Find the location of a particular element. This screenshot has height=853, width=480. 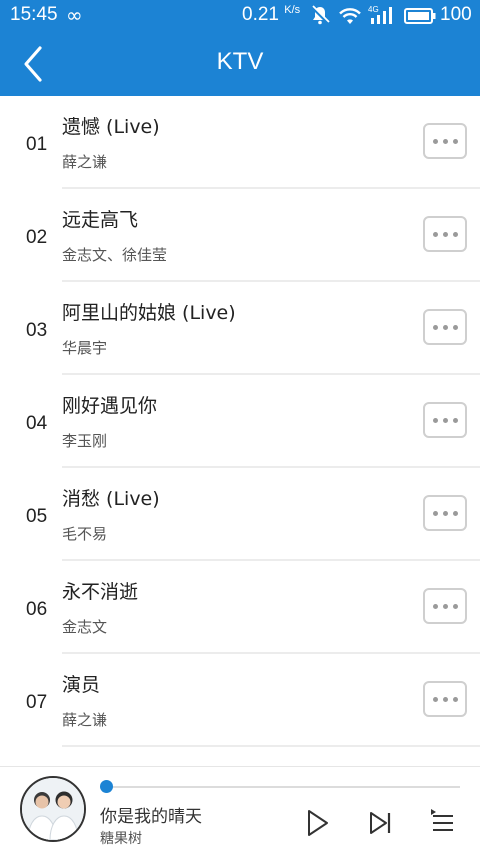

album-art is located at coordinates (53, 809).